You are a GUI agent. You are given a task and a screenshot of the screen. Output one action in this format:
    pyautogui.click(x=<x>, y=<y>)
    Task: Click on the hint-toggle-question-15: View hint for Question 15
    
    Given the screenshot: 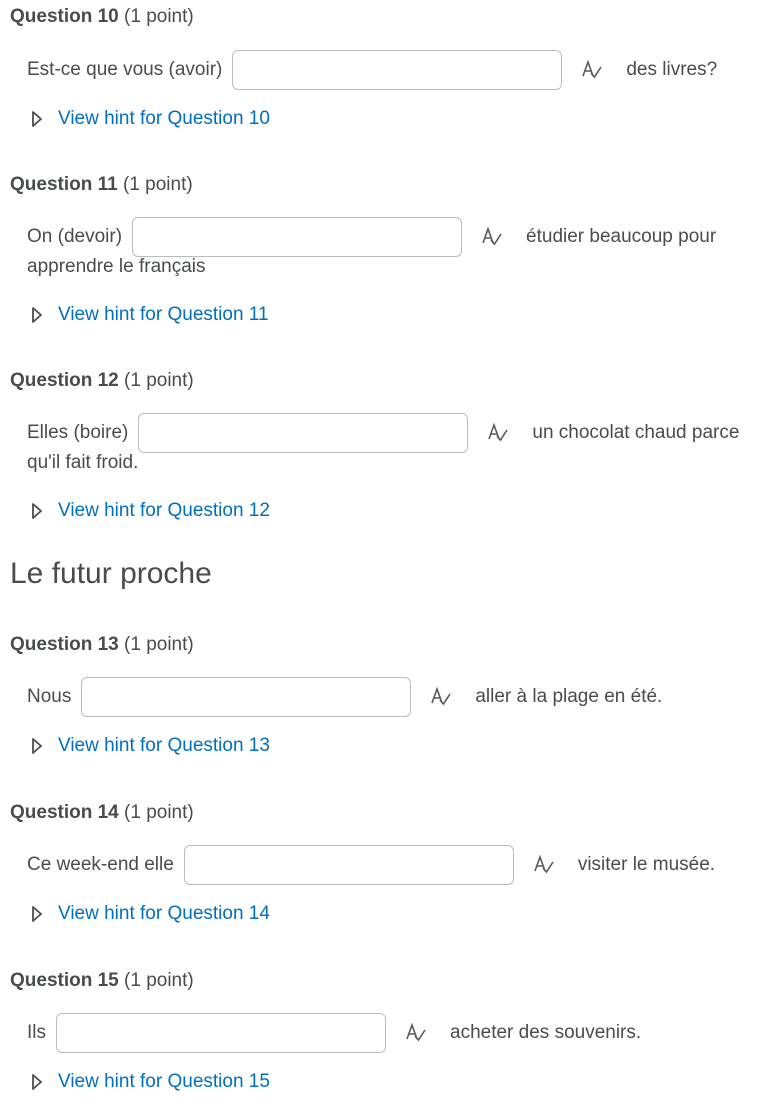 What is the action you would take?
    pyautogui.click(x=150, y=1082)
    